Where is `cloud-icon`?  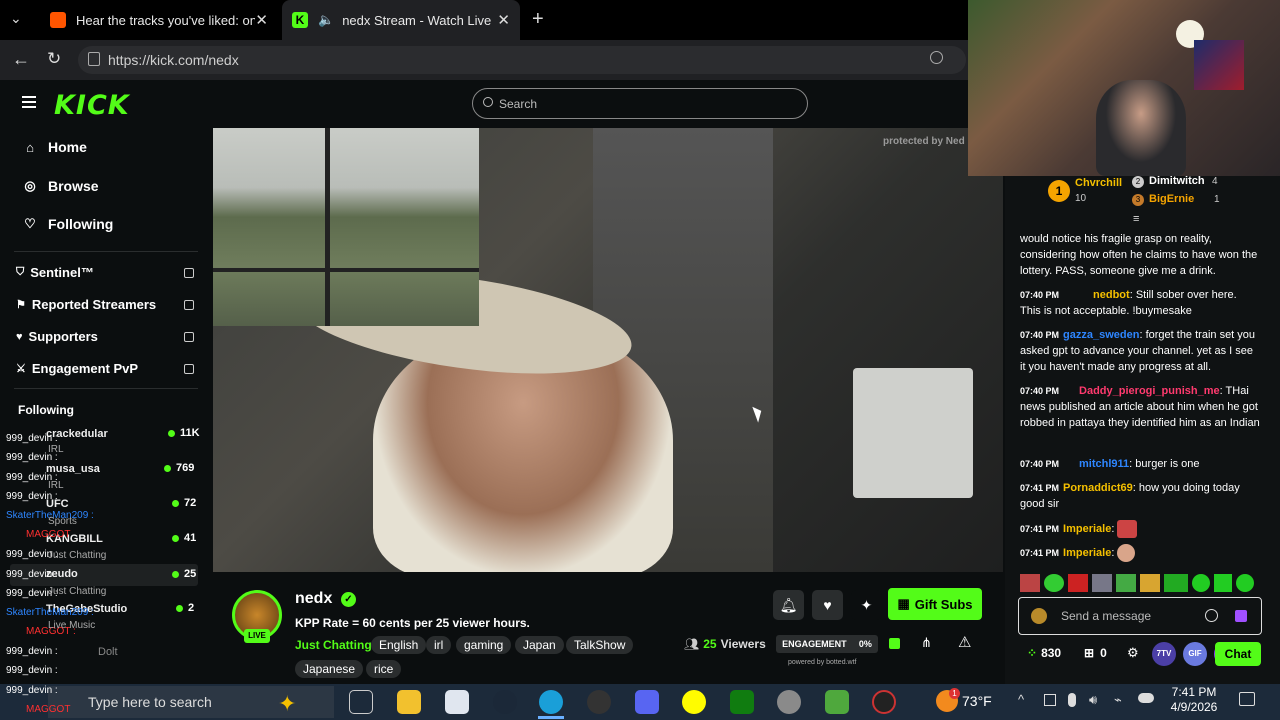 cloud-icon is located at coordinates (1146, 698).